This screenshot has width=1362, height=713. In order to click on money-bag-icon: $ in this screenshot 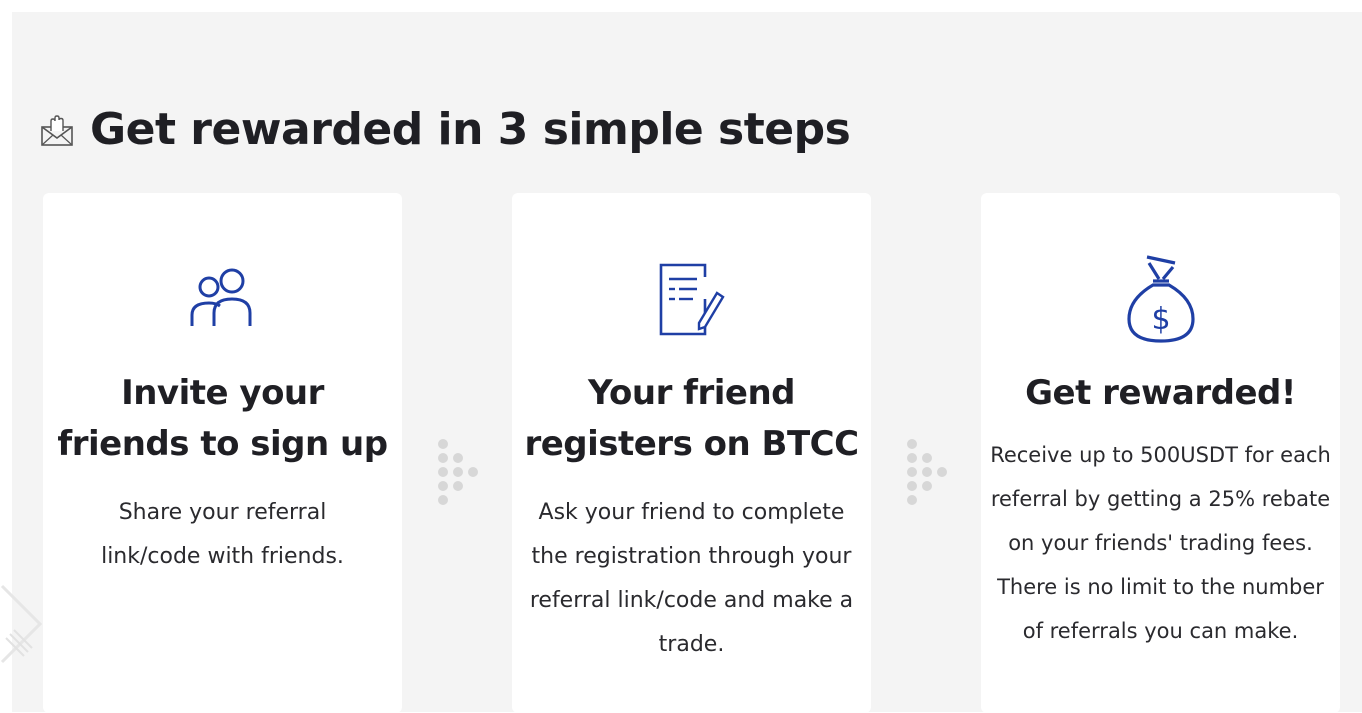, I will do `click(1160, 299)`.